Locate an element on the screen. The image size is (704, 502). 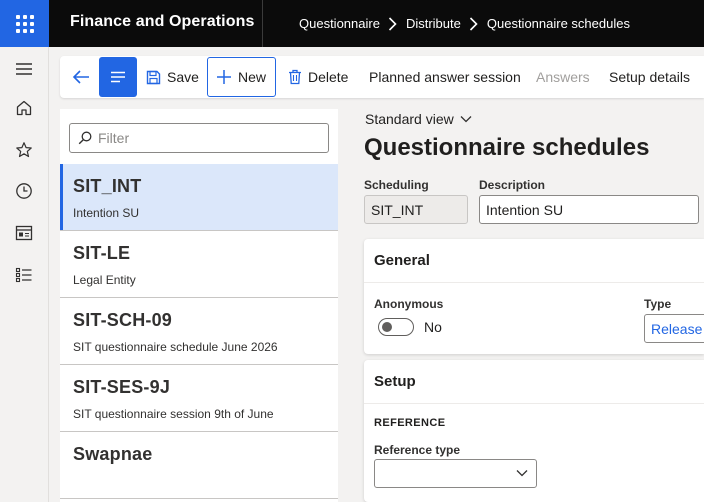
breadcrumb-item-questionnaire: Questionnaire is located at coordinates (339, 23).